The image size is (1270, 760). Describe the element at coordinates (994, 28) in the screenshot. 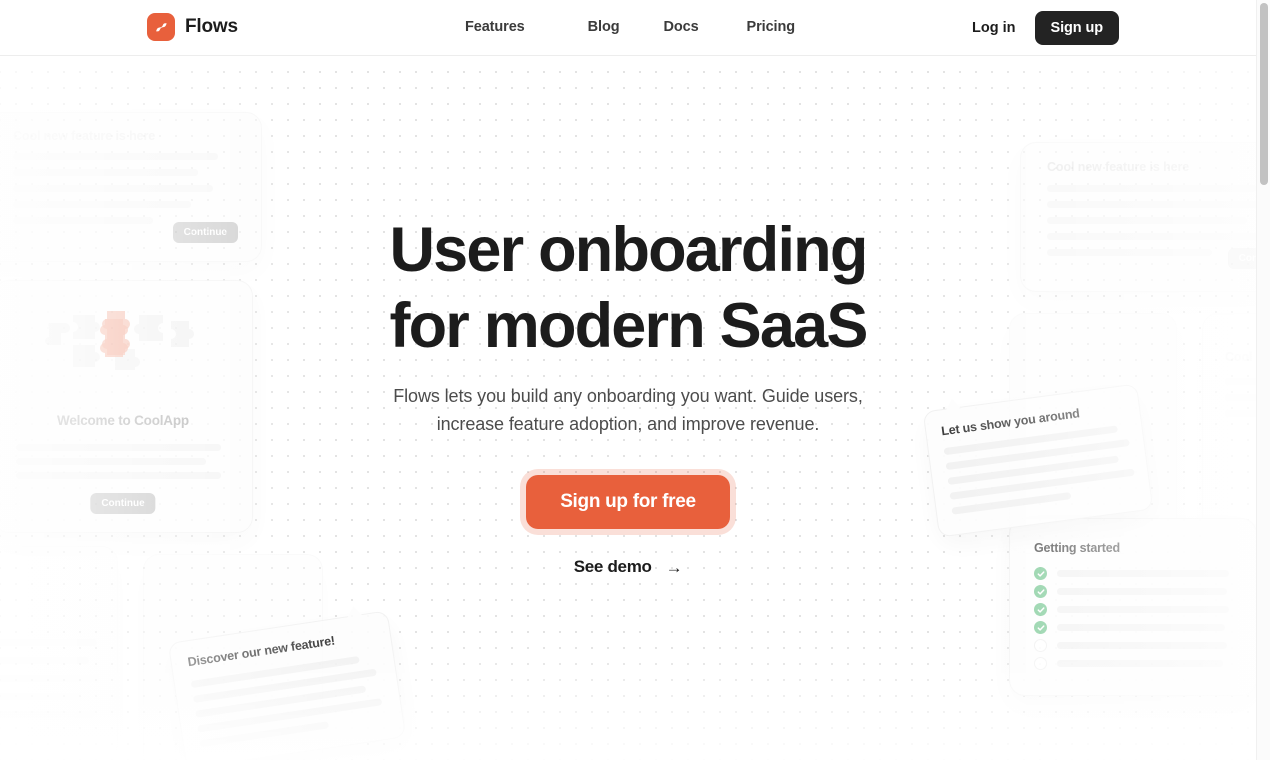

I see `login-link: Log in` at that location.